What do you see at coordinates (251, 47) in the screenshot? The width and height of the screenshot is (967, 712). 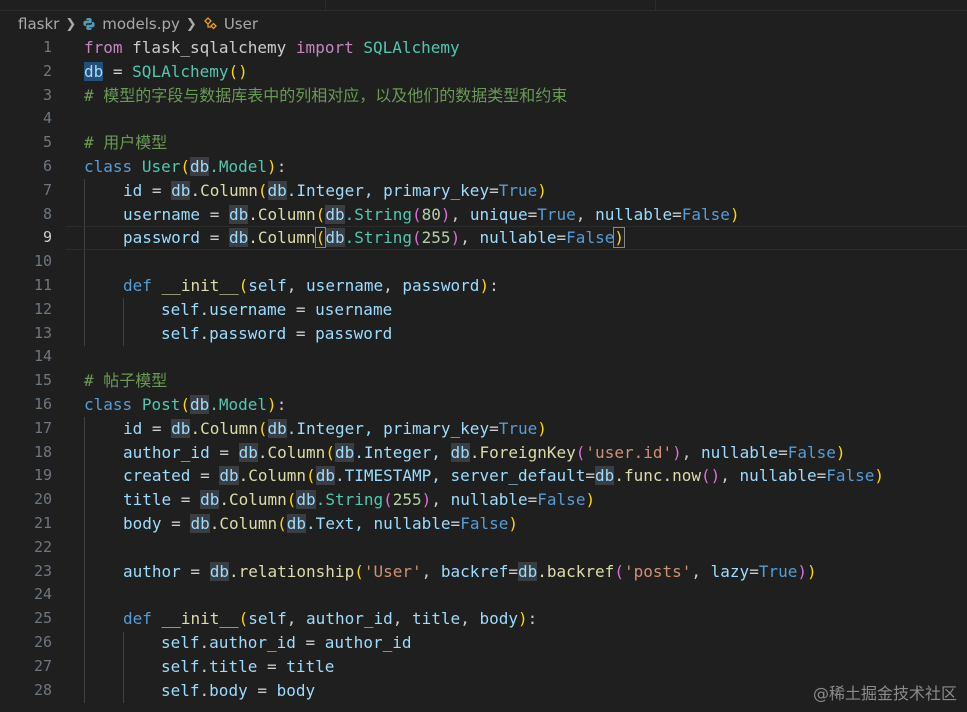 I see `code-line-1: 1 from flask_sqlalchemy import SQLAlchemy` at bounding box center [251, 47].